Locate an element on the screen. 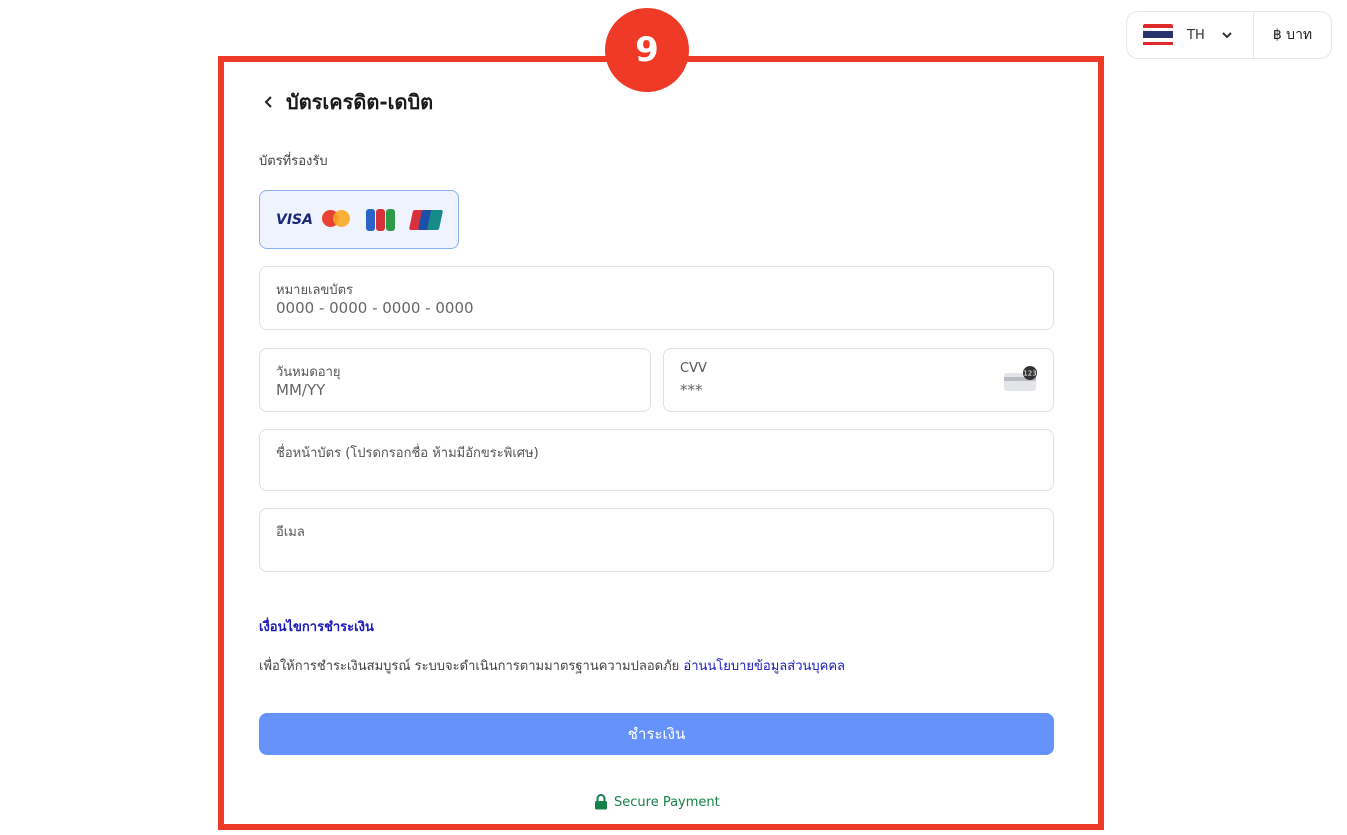 The image size is (1347, 835). visa-logo: VISA is located at coordinates (294, 219).